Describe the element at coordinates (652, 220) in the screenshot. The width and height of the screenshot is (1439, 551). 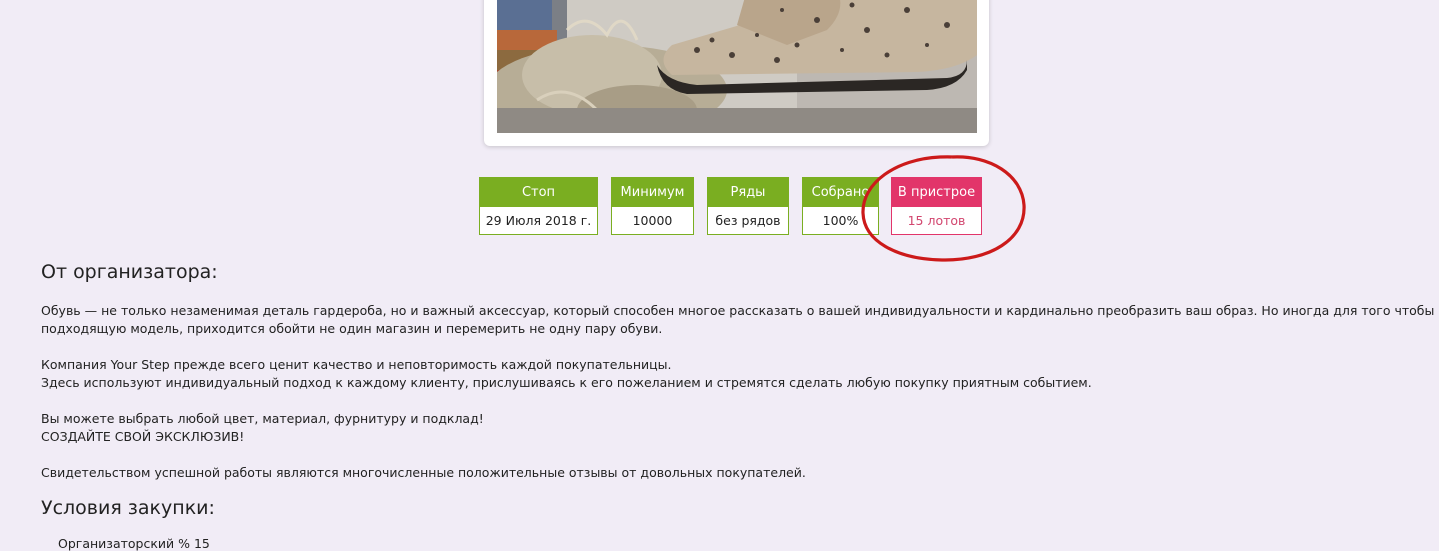
I see `stat-minimum-value: 10000` at that location.